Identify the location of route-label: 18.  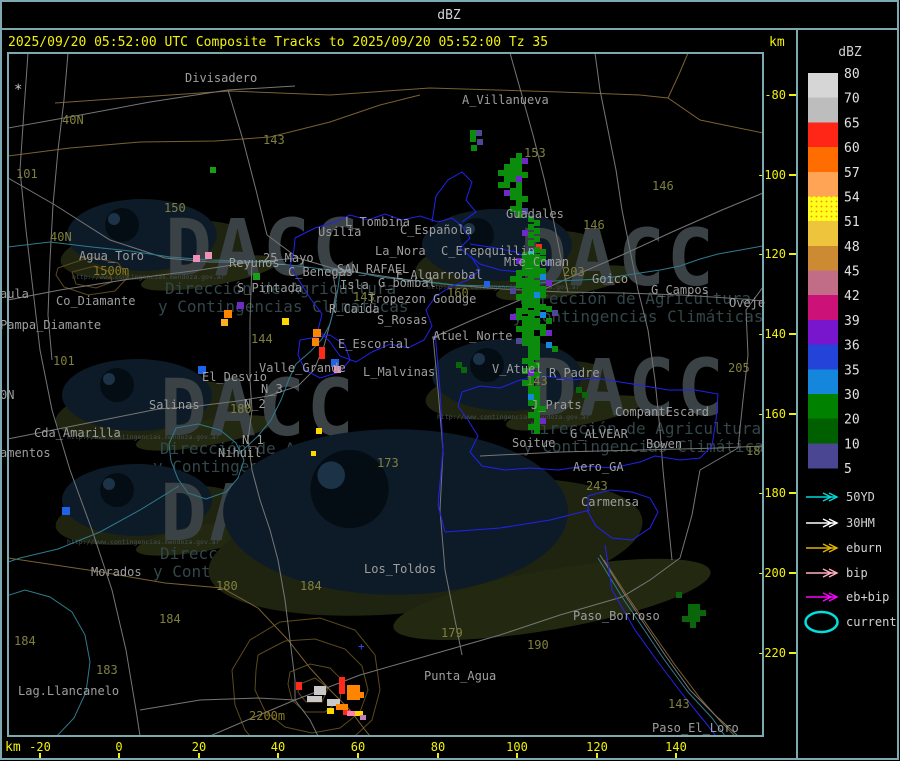
(753, 451).